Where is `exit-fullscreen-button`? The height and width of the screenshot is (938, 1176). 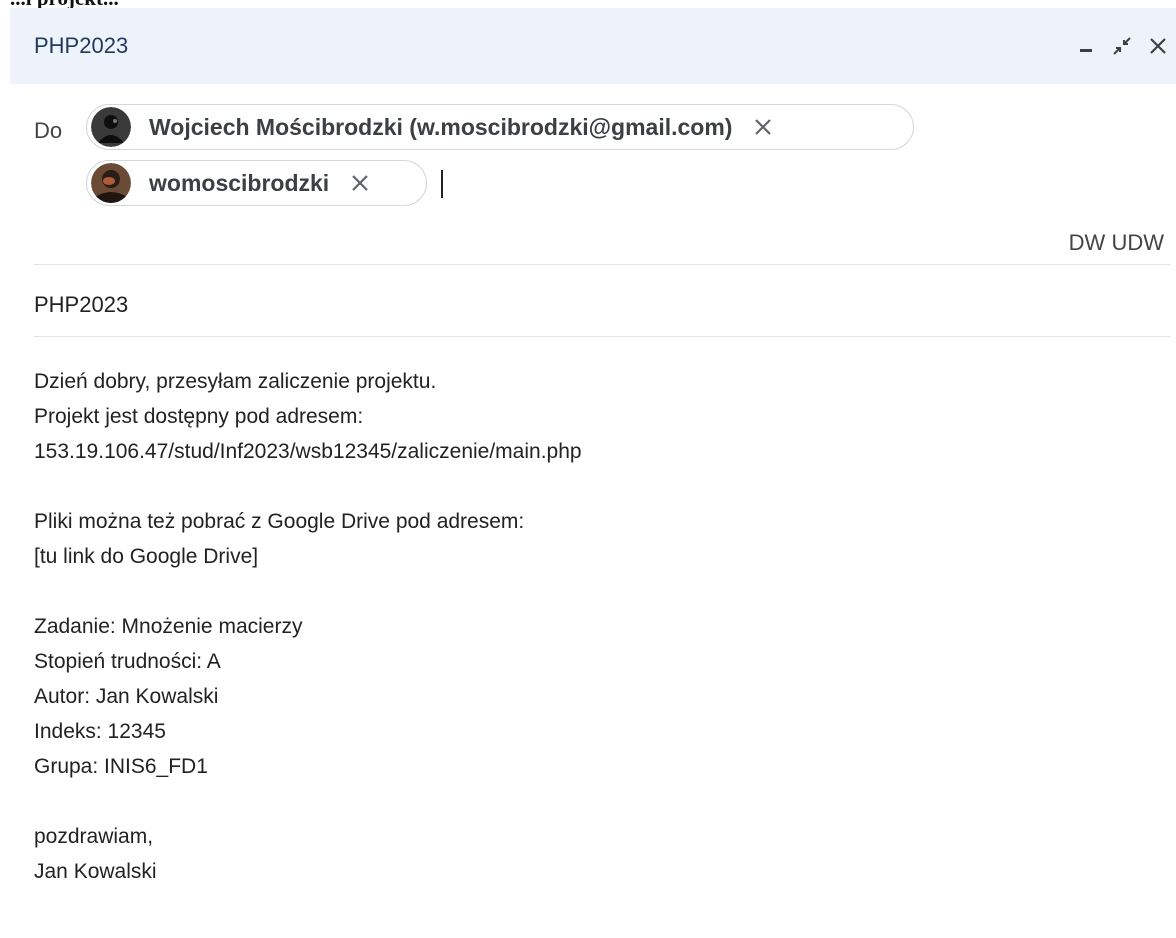 exit-fullscreen-button is located at coordinates (1122, 46).